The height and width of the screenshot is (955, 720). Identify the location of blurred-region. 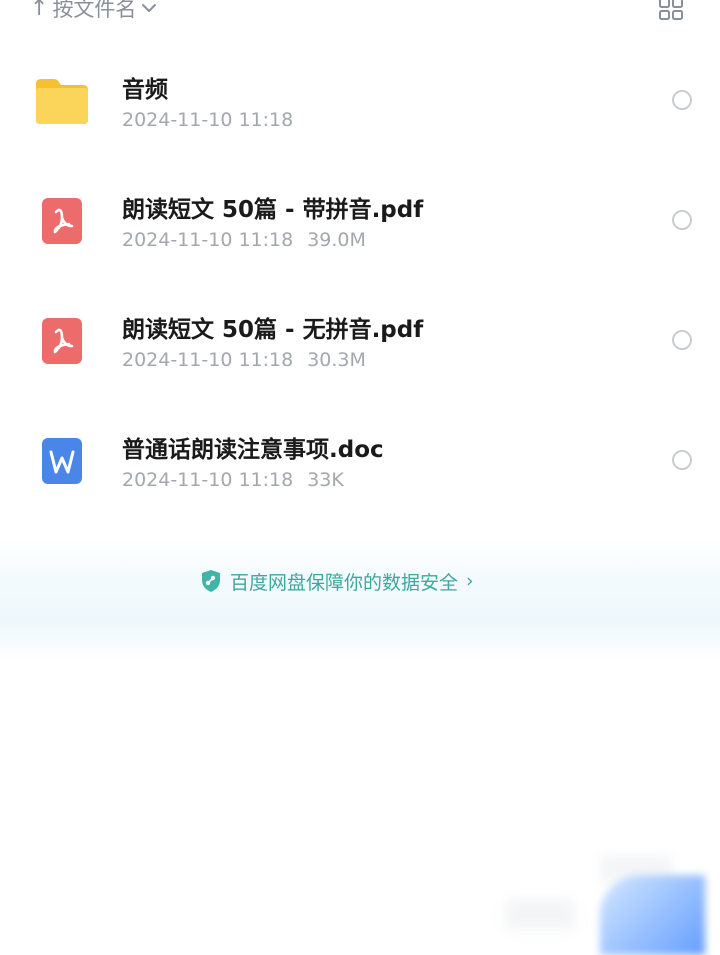
(540, 915).